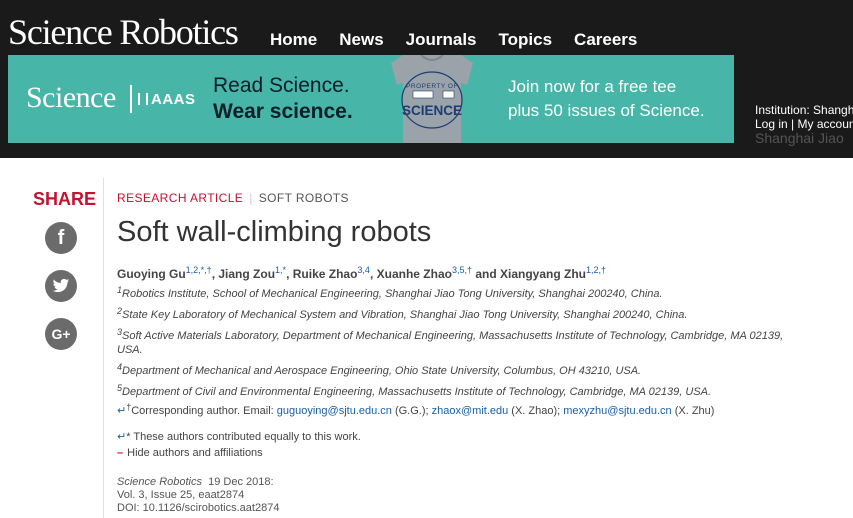 The width and height of the screenshot is (853, 518). What do you see at coordinates (173, 99) in the screenshot?
I see `aaas-label: AAAS` at bounding box center [173, 99].